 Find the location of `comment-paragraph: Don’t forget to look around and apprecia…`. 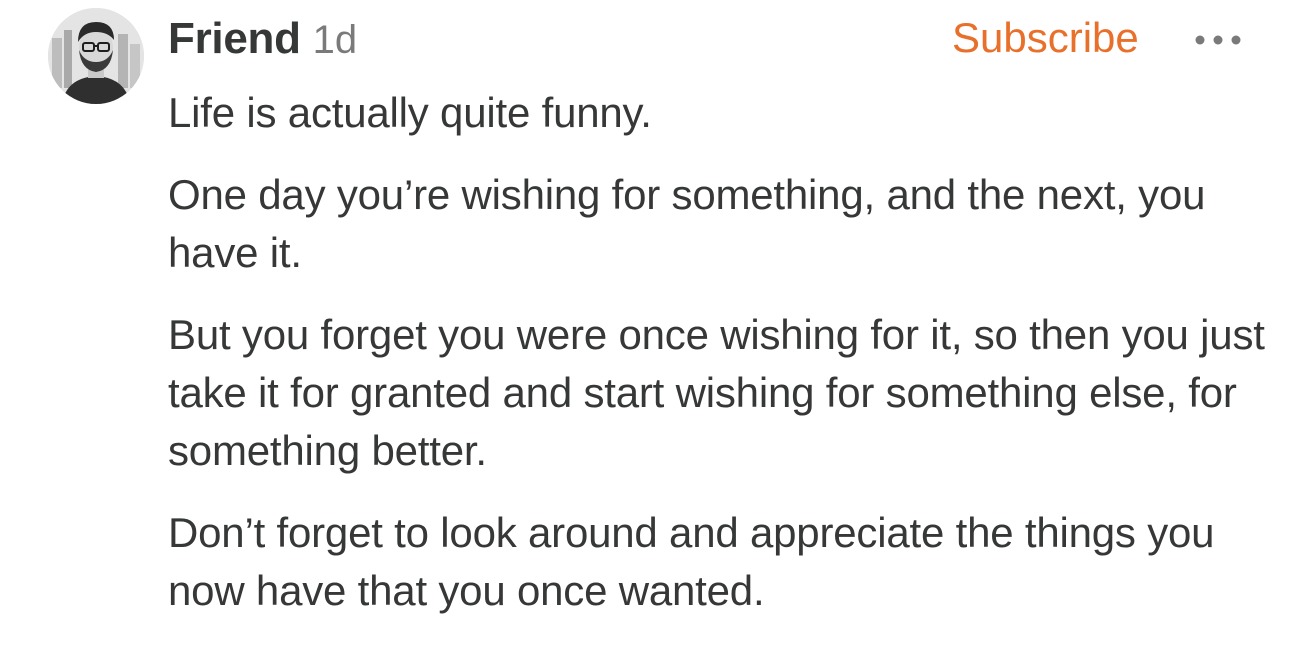

comment-paragraph: Don’t forget to look around and apprecia… is located at coordinates (691, 561).